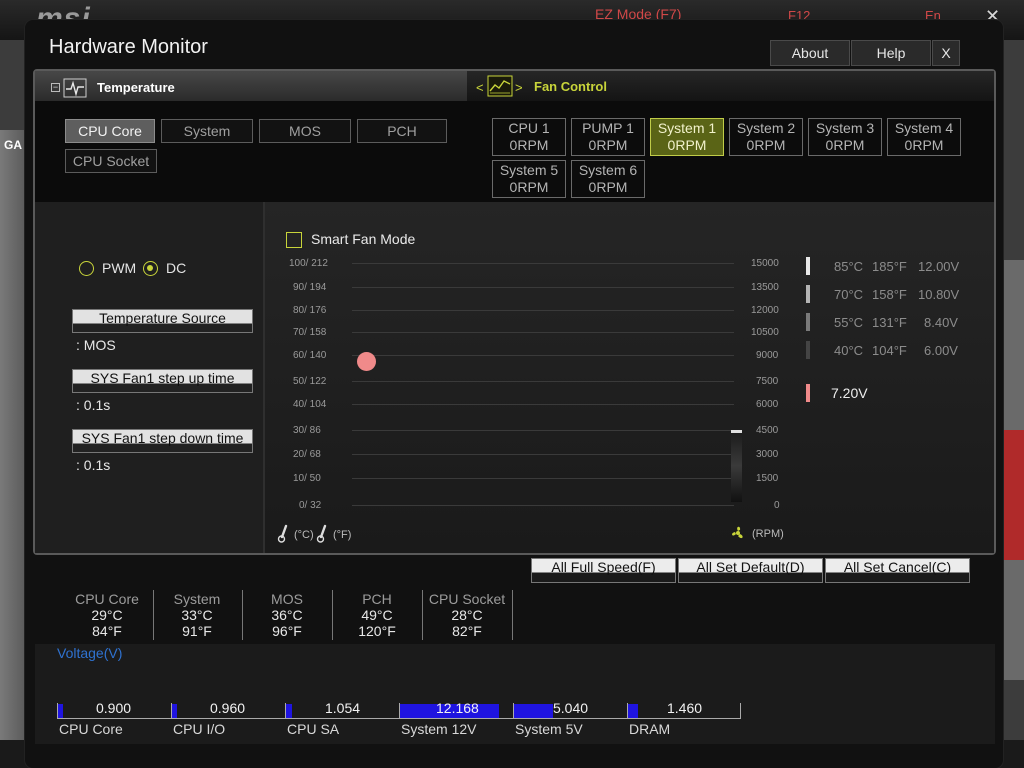 This screenshot has height=768, width=1024. I want to click on y-left-label: 80/ 176, so click(310, 310).